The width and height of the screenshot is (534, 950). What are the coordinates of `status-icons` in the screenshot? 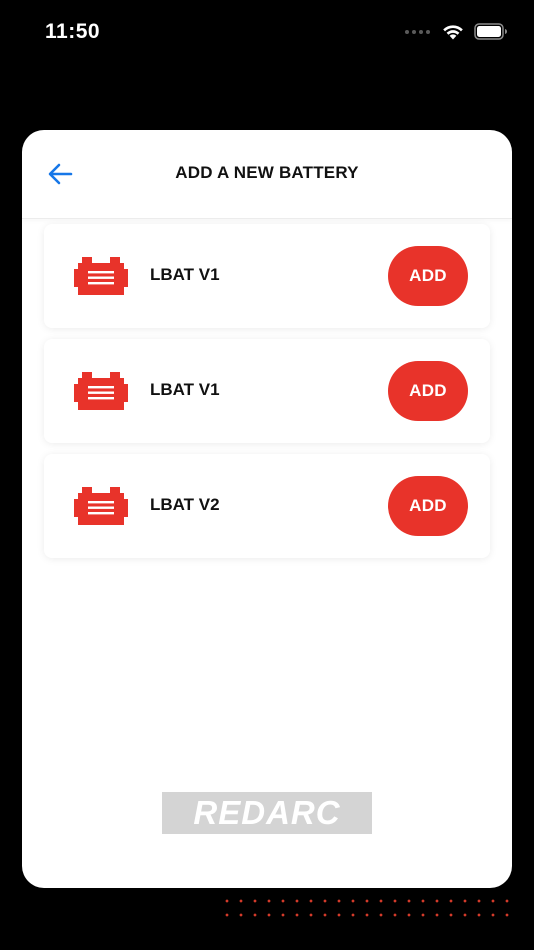 It's located at (456, 31).